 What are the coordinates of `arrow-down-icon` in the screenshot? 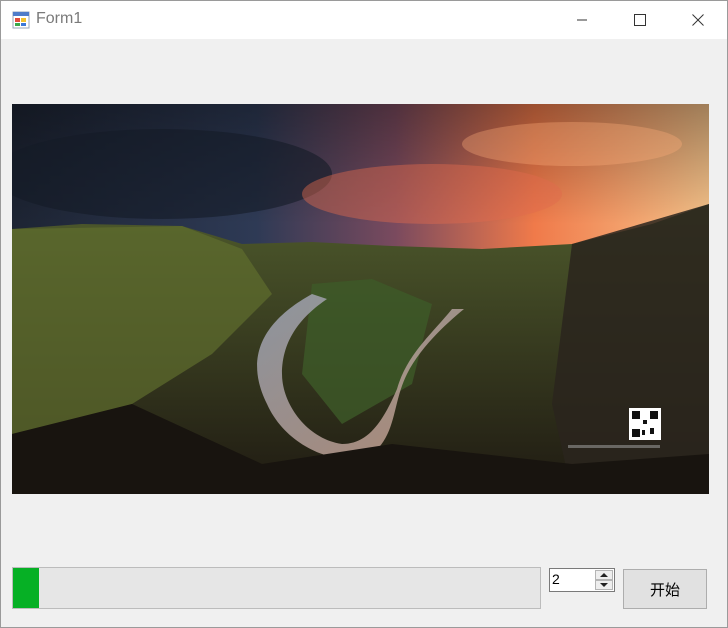 It's located at (604, 585).